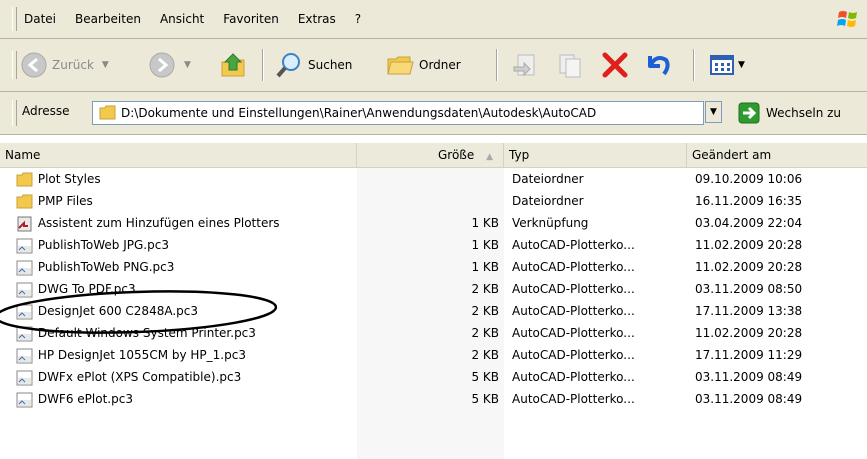  What do you see at coordinates (777, 155) in the screenshot?
I see `column-header-modified: Geändert am` at bounding box center [777, 155].